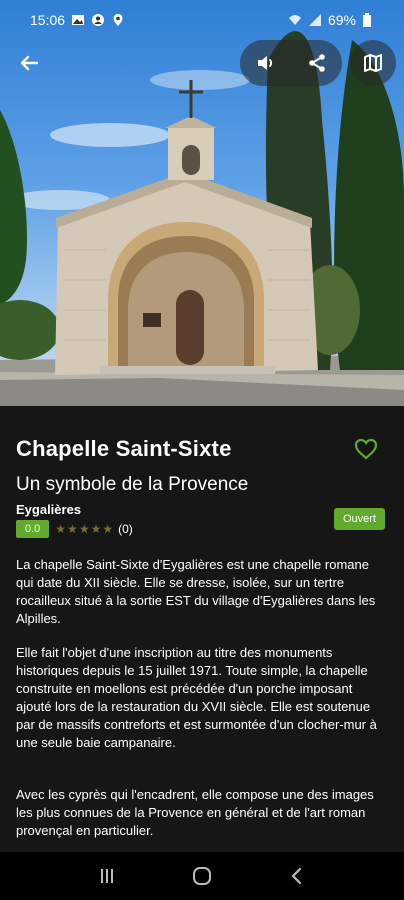  I want to click on town-label: Eygalières, so click(49, 509).